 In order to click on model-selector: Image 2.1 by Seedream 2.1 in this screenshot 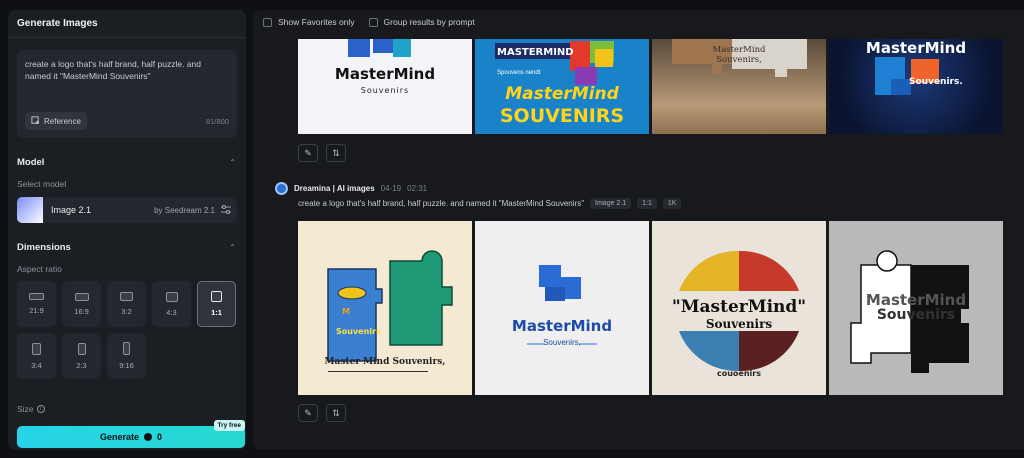, I will do `click(127, 210)`.